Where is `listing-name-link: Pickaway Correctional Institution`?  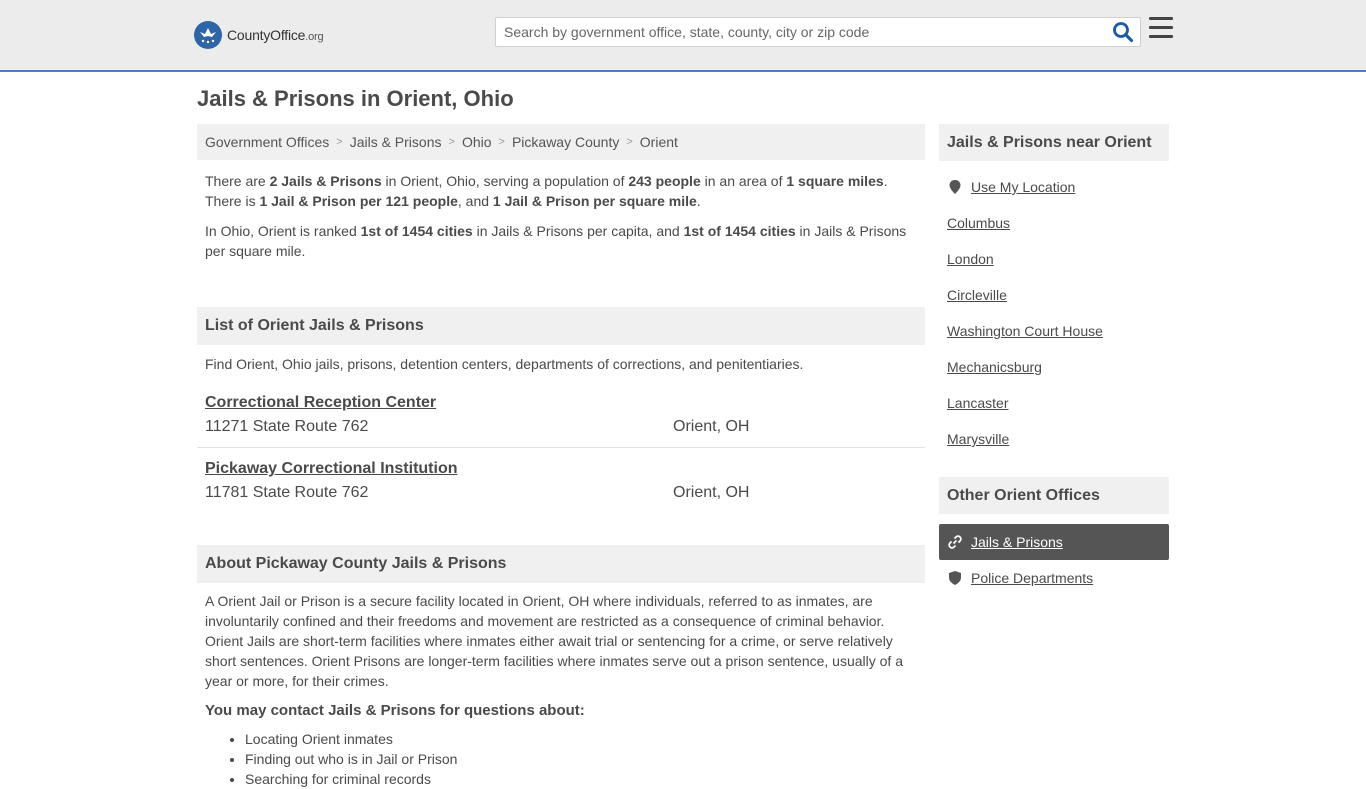
listing-name-link: Pickaway Correctional Institution is located at coordinates (331, 469).